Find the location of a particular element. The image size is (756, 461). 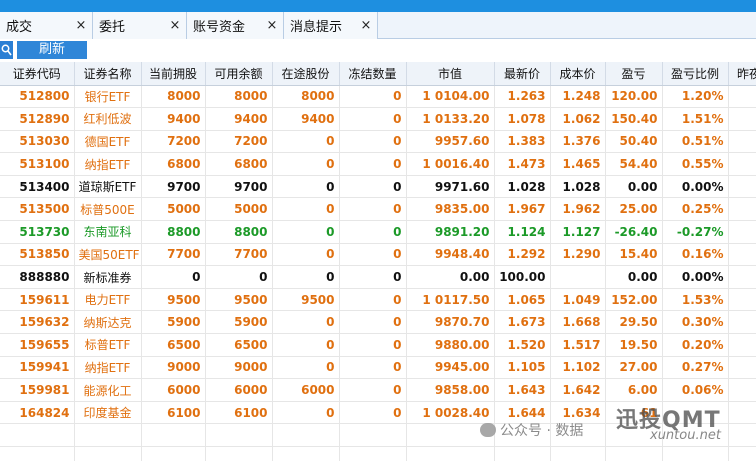

column-header: 证券代码 is located at coordinates (37, 74).